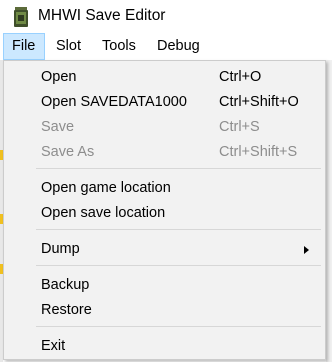  I want to click on menu-debug: Debug, so click(178, 46).